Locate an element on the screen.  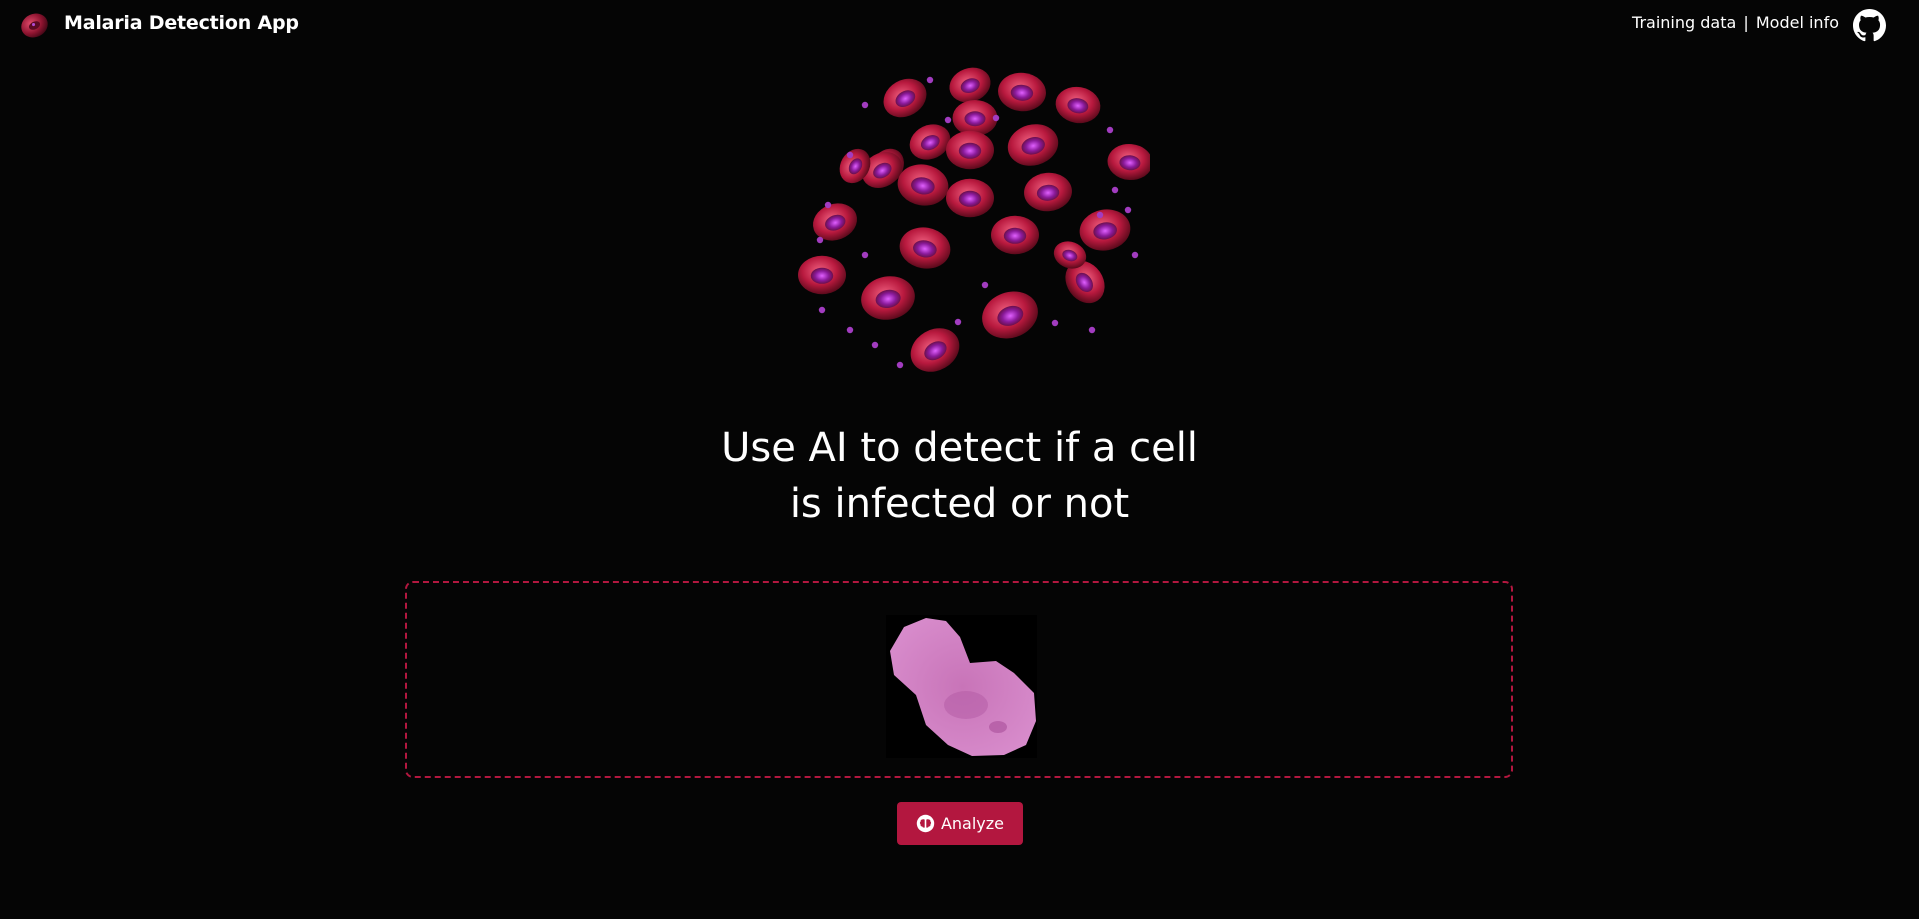
github-icon is located at coordinates (1869, 25).